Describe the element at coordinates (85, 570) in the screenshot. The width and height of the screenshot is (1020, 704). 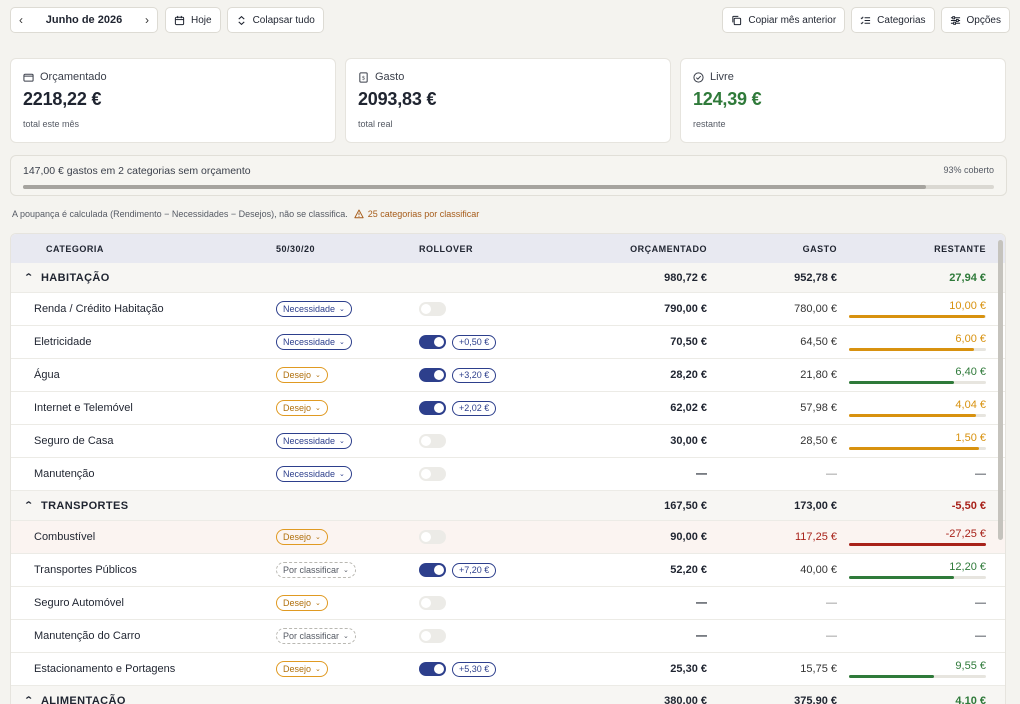
I see `category-name: Transportes Públicos` at that location.